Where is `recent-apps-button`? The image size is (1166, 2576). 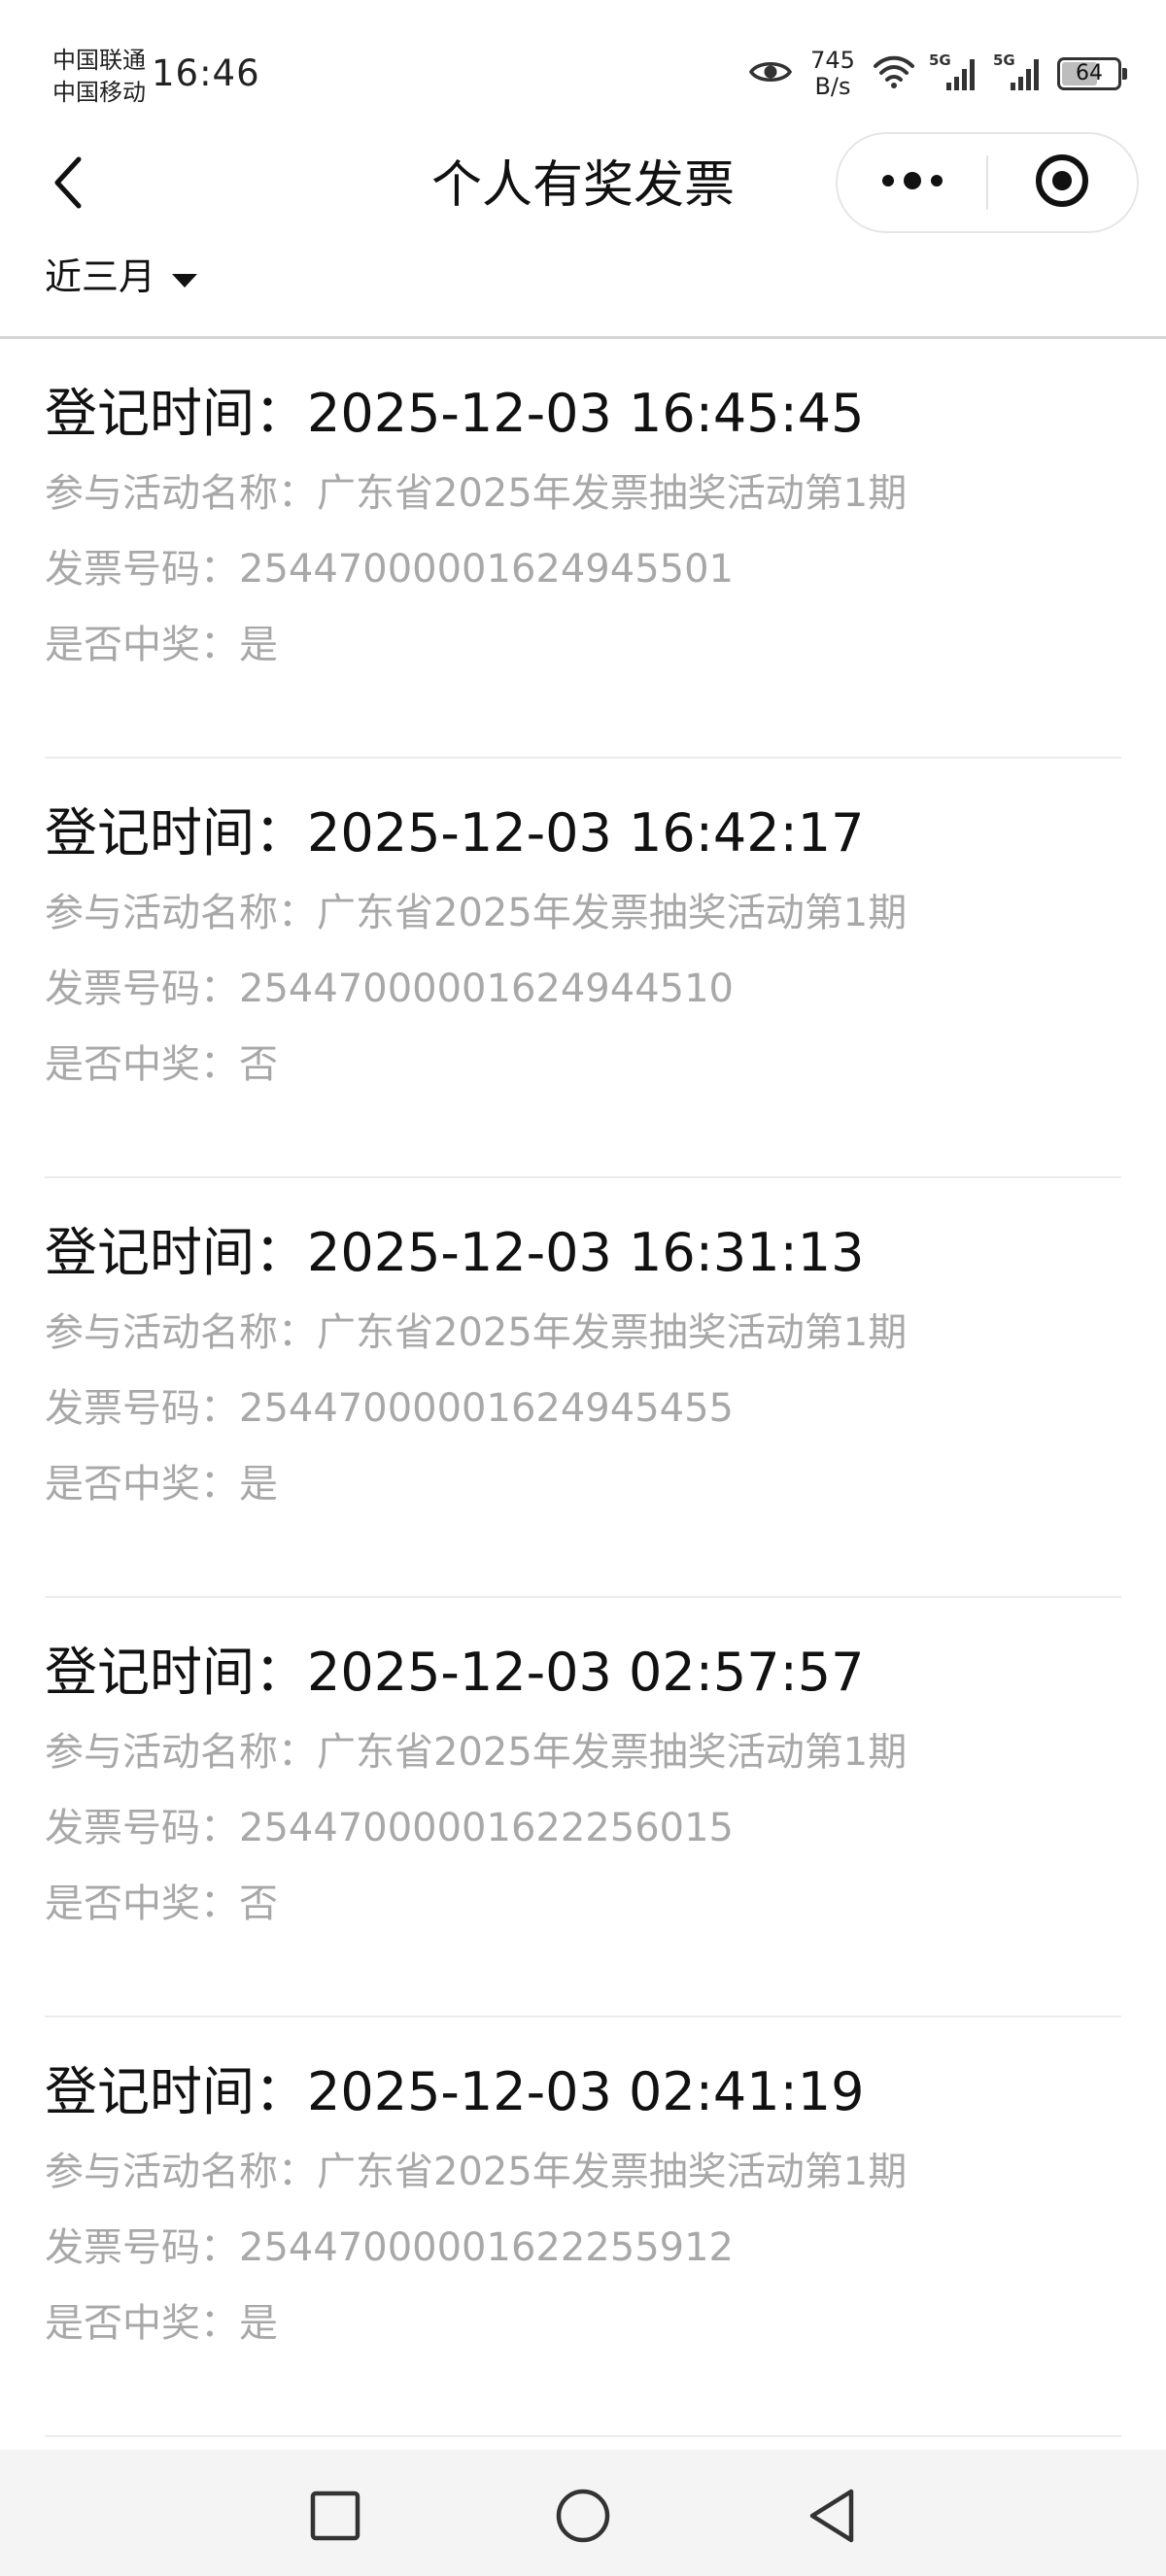
recent-apps-button is located at coordinates (335, 2517).